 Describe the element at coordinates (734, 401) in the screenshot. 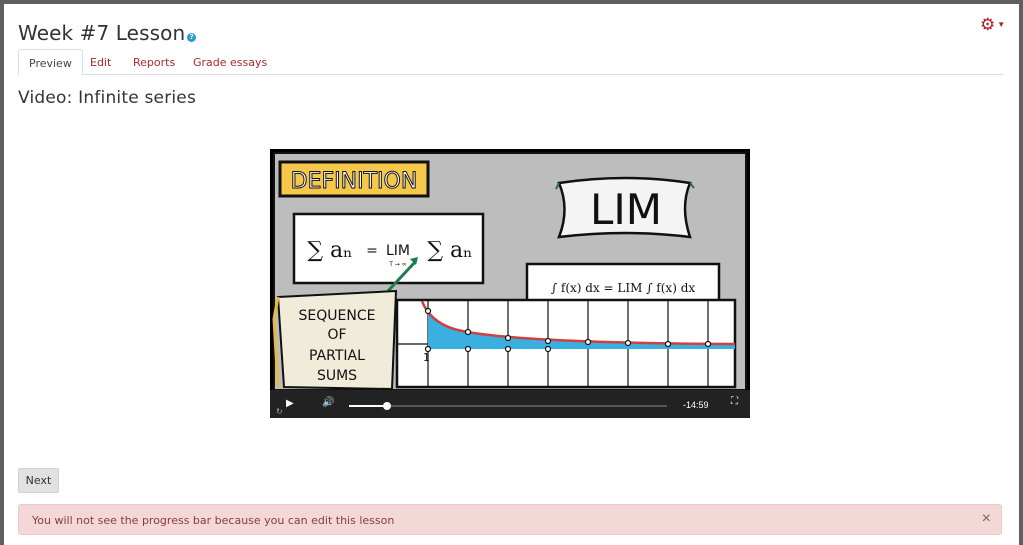

I see `fullscreen-icon: ⛶` at that location.